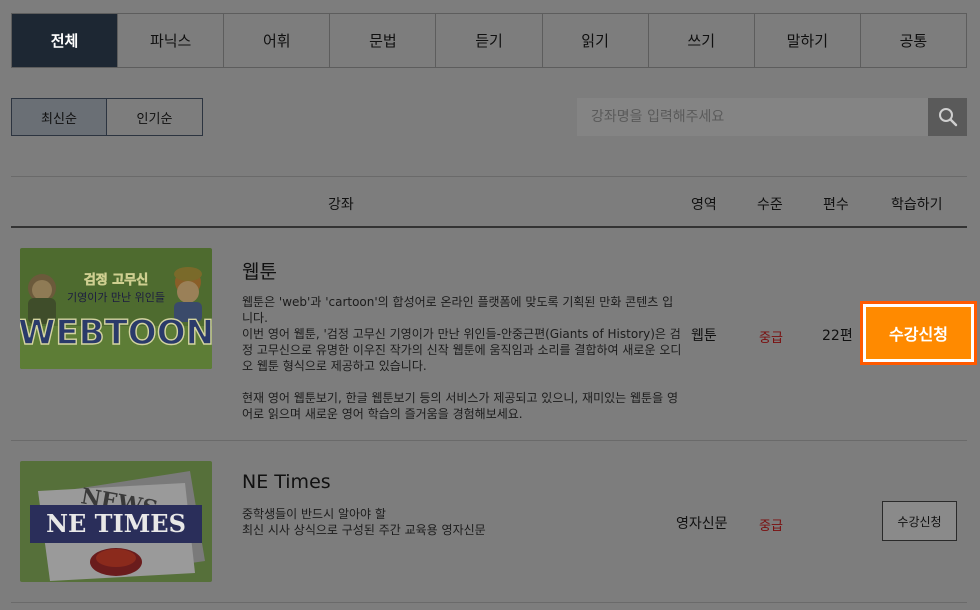 The width and height of the screenshot is (980, 610). I want to click on course-thumbnail: 검정 고무신 기영이가 만난 위인들 WEBTOON, so click(116, 308).